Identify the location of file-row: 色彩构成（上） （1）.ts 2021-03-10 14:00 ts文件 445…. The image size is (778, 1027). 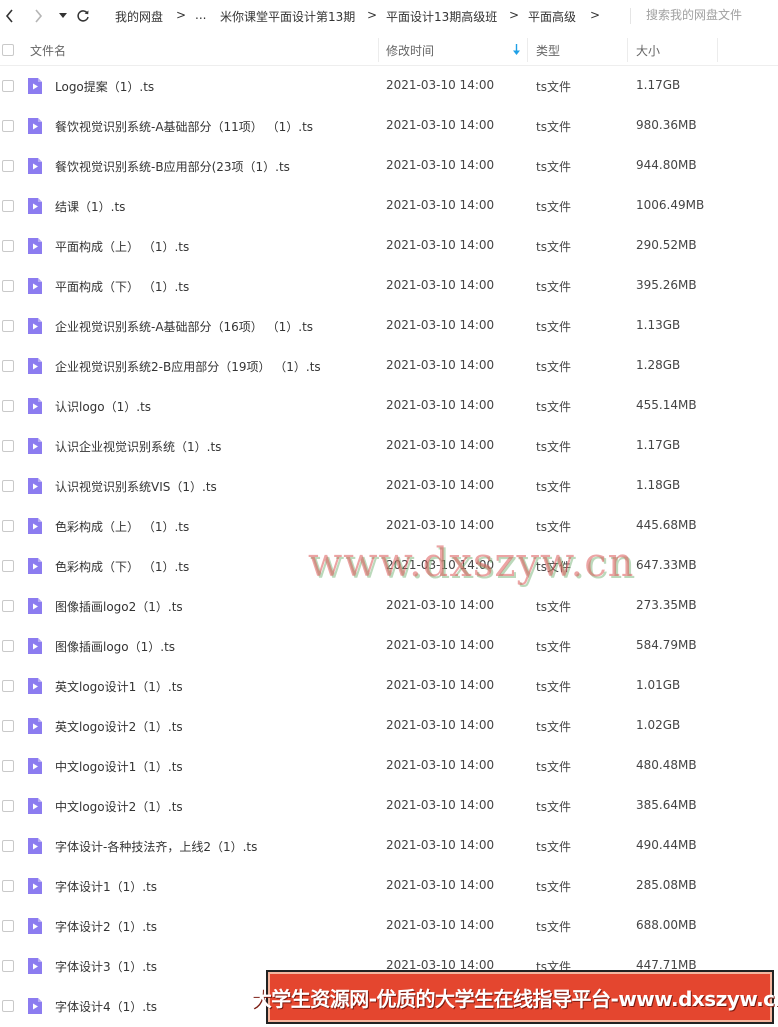
(389, 526).